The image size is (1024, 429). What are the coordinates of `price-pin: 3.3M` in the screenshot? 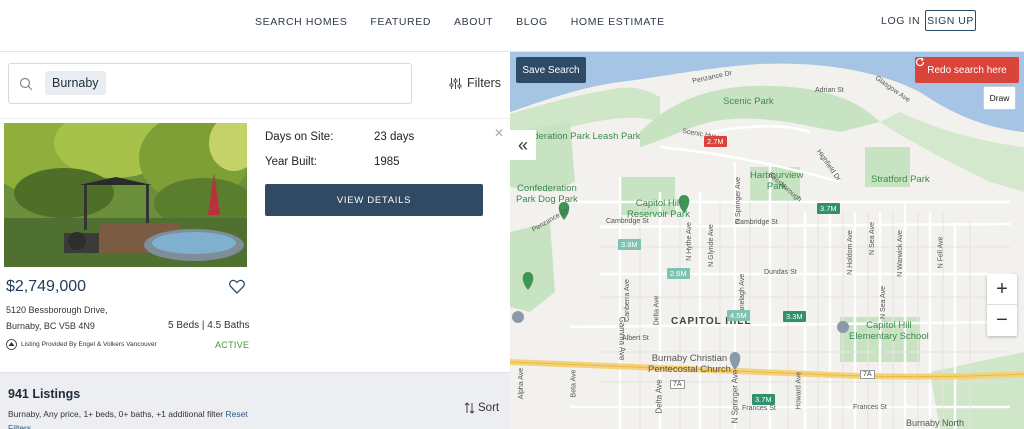 It's located at (794, 316).